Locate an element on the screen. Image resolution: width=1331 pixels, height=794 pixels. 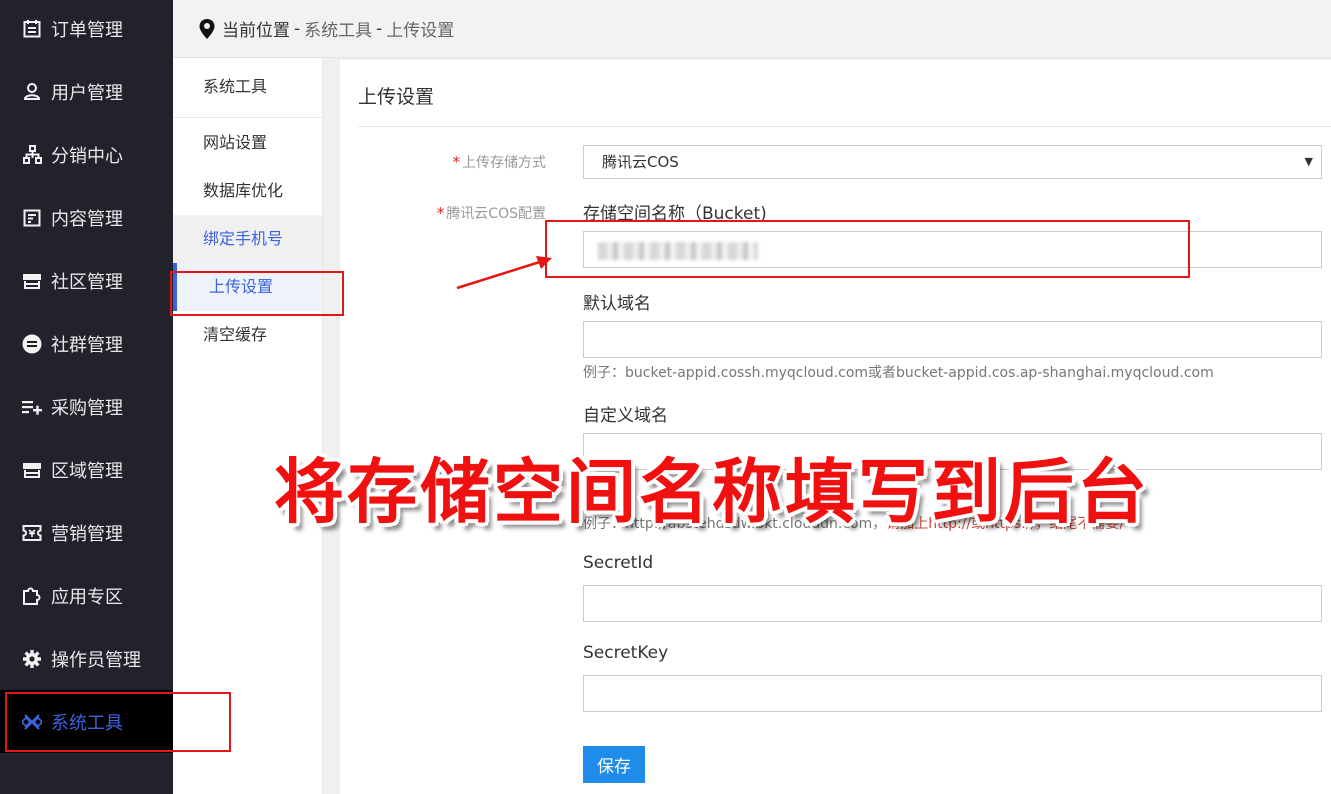
default-domain-label: 默认域名 is located at coordinates (617, 304).